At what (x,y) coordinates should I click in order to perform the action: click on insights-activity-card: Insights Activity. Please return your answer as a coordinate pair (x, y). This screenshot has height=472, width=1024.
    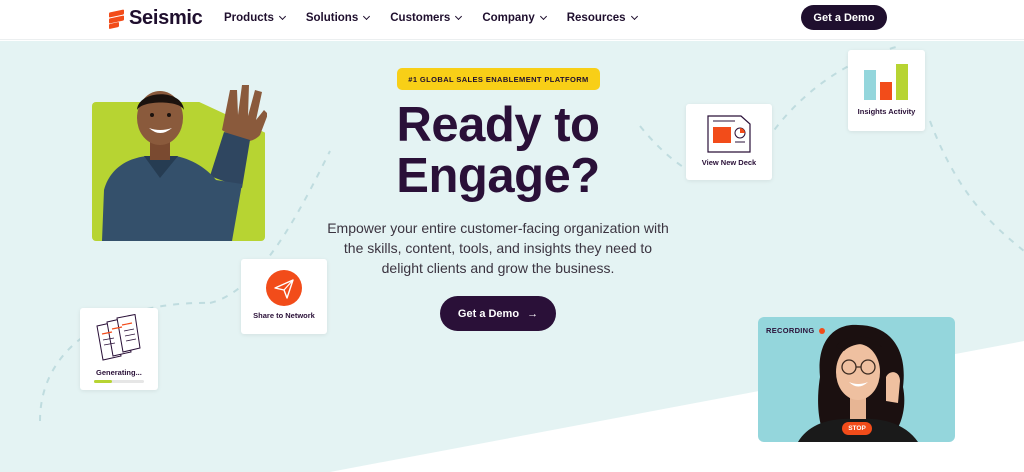
    Looking at the image, I should click on (886, 90).